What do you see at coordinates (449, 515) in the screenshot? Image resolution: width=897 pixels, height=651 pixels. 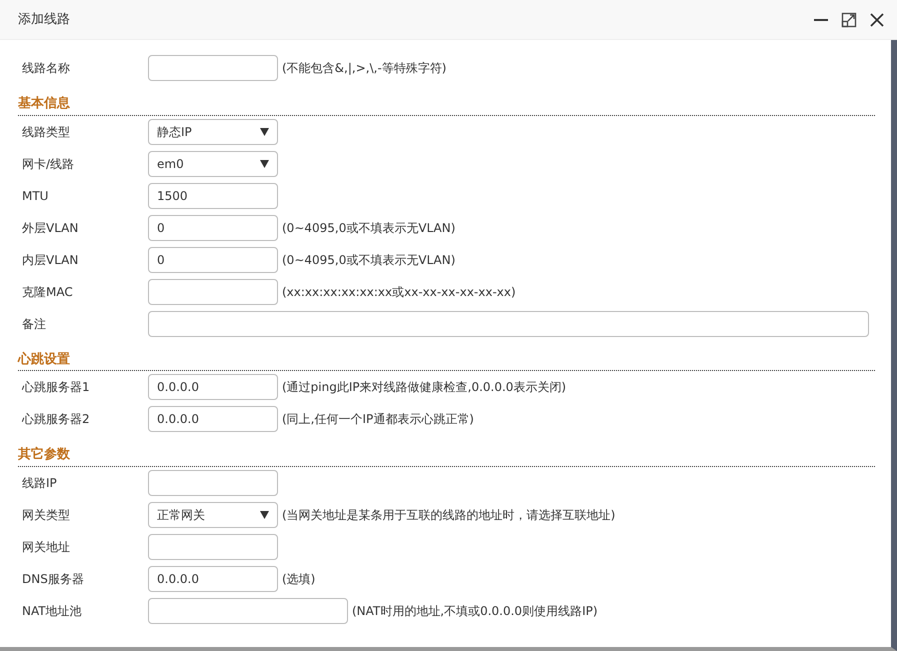 I see `hint-text: (当网关地址是某条用于互联的线路的地址时，请选择互联地址)` at bounding box center [449, 515].